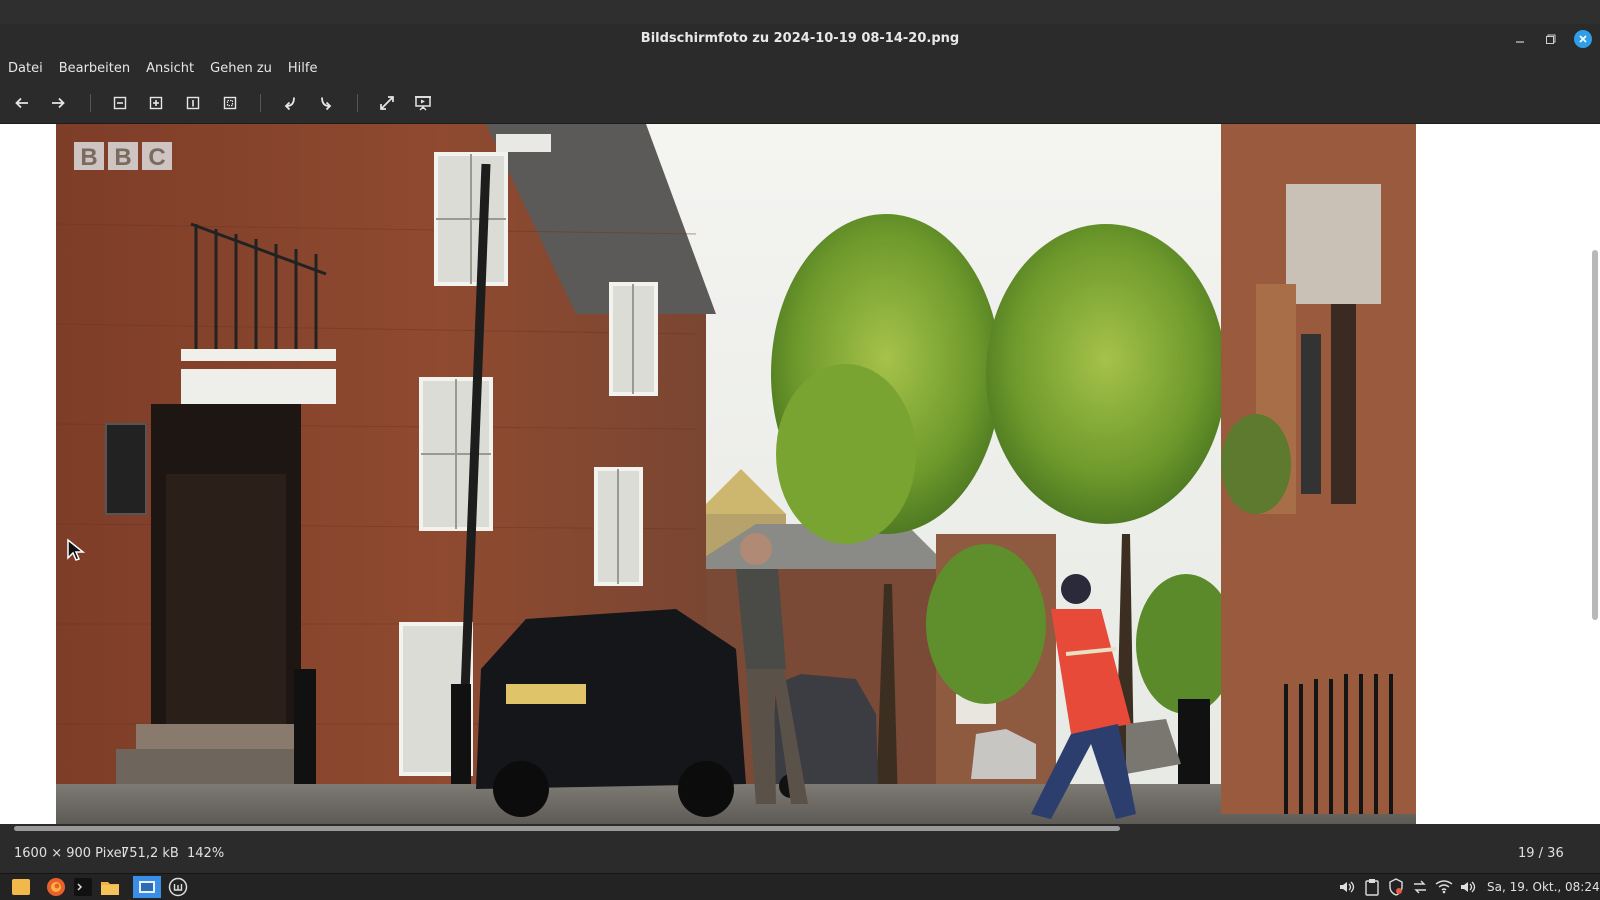  I want to click on speaker-icon, so click(1347, 887).